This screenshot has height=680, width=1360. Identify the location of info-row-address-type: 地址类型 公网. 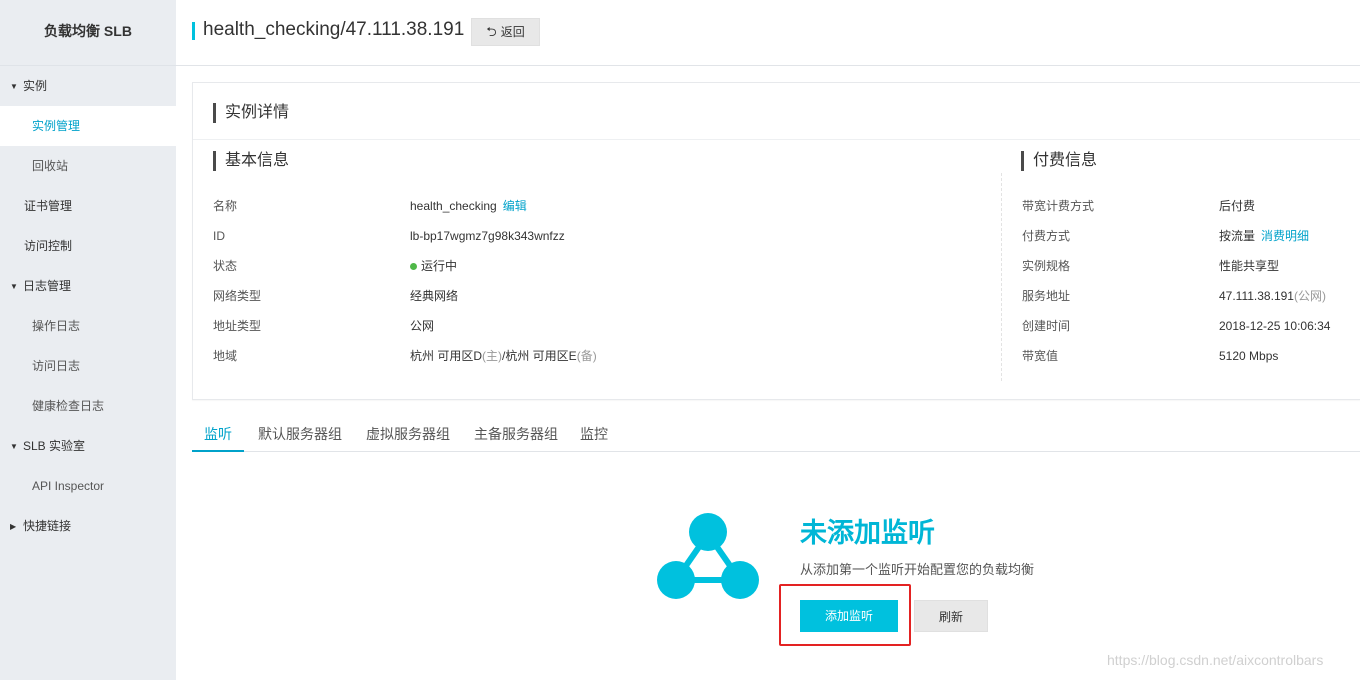
(324, 326).